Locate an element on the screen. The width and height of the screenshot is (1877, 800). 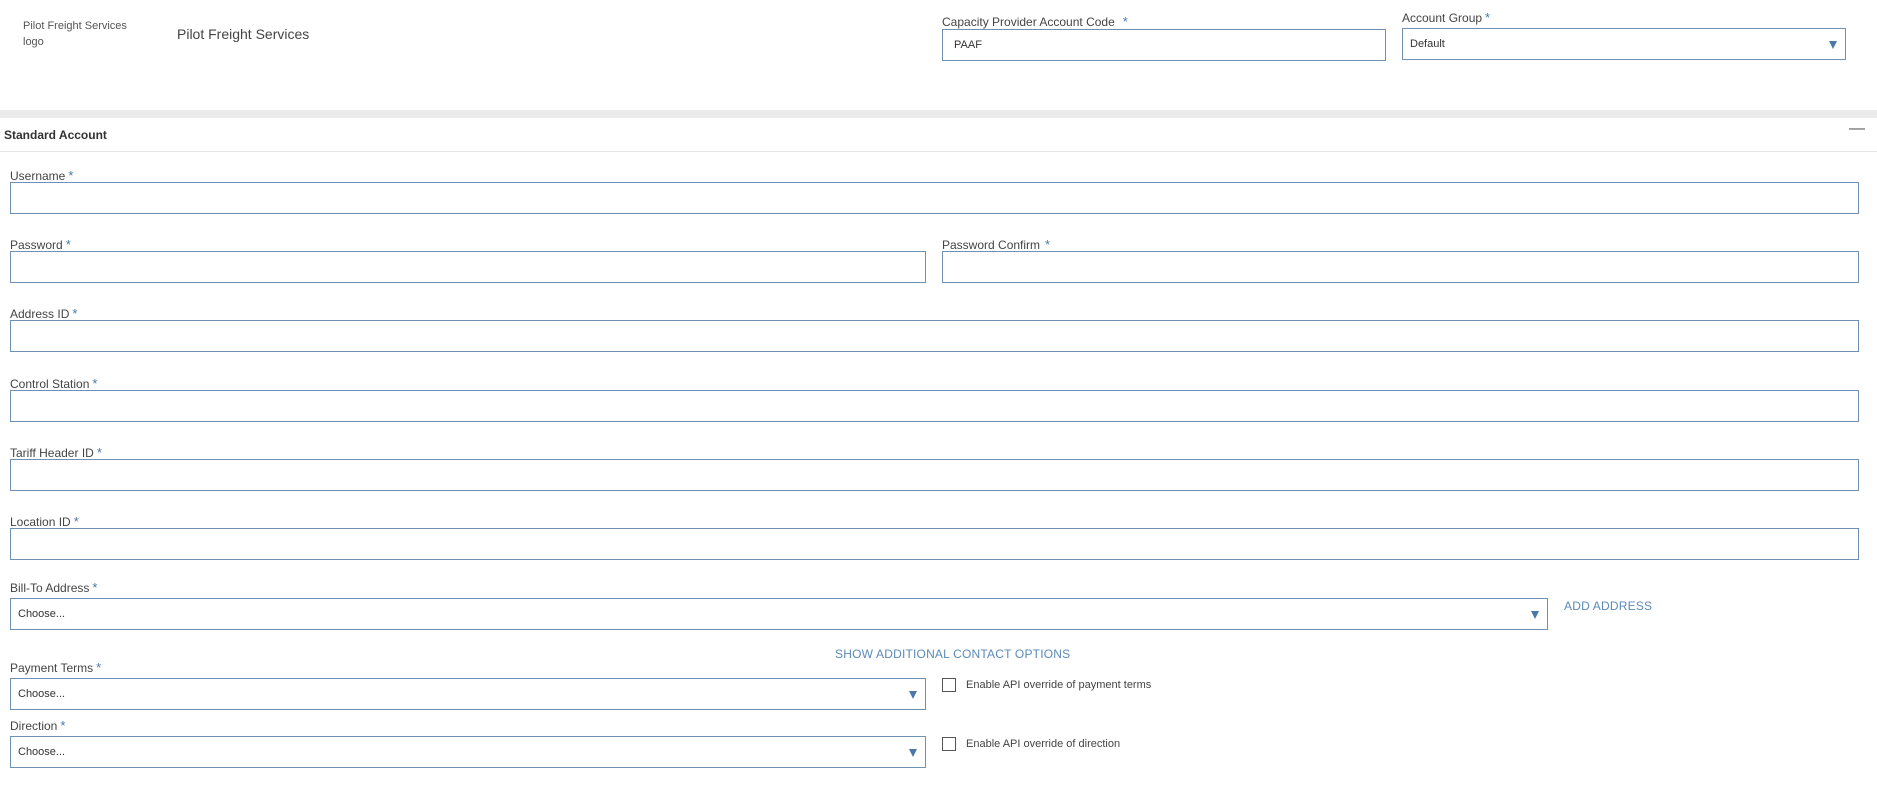
account-code-label: Capacity Provider Account Code * is located at coordinates (1035, 21).